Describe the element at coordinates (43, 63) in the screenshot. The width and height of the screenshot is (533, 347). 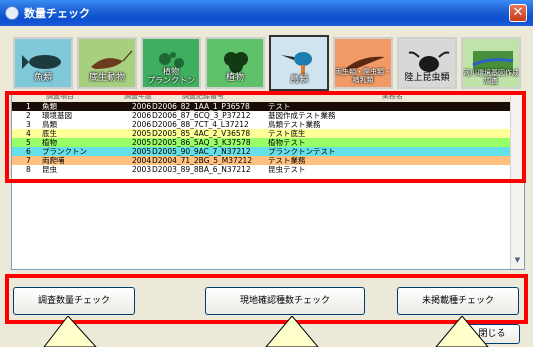
I see `tab-fish: 魚類` at that location.